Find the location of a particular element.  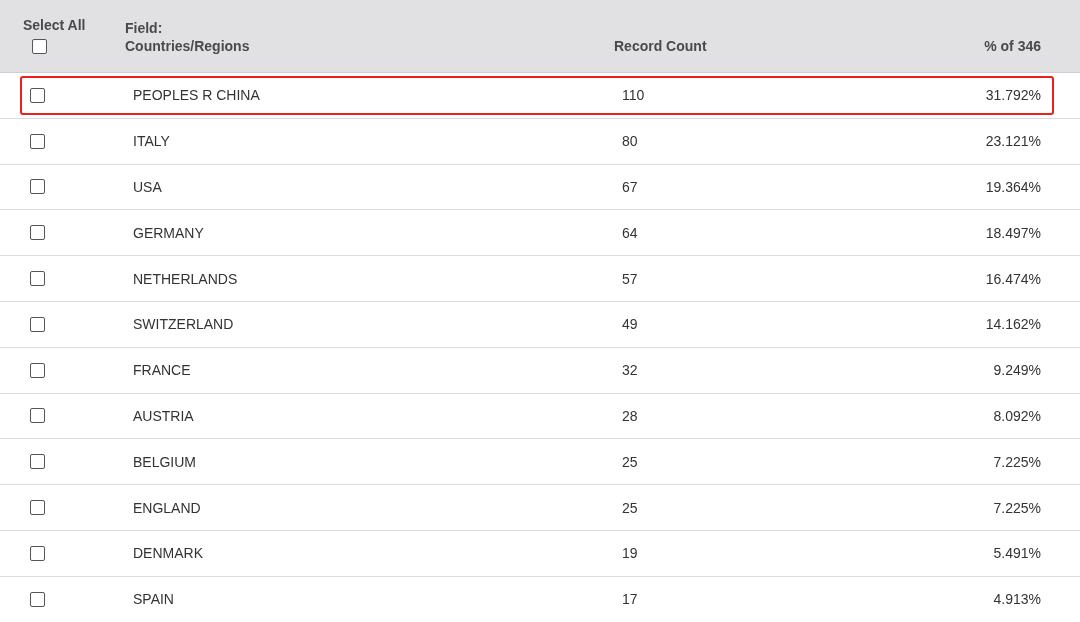

field-label: Field: is located at coordinates (144, 28).